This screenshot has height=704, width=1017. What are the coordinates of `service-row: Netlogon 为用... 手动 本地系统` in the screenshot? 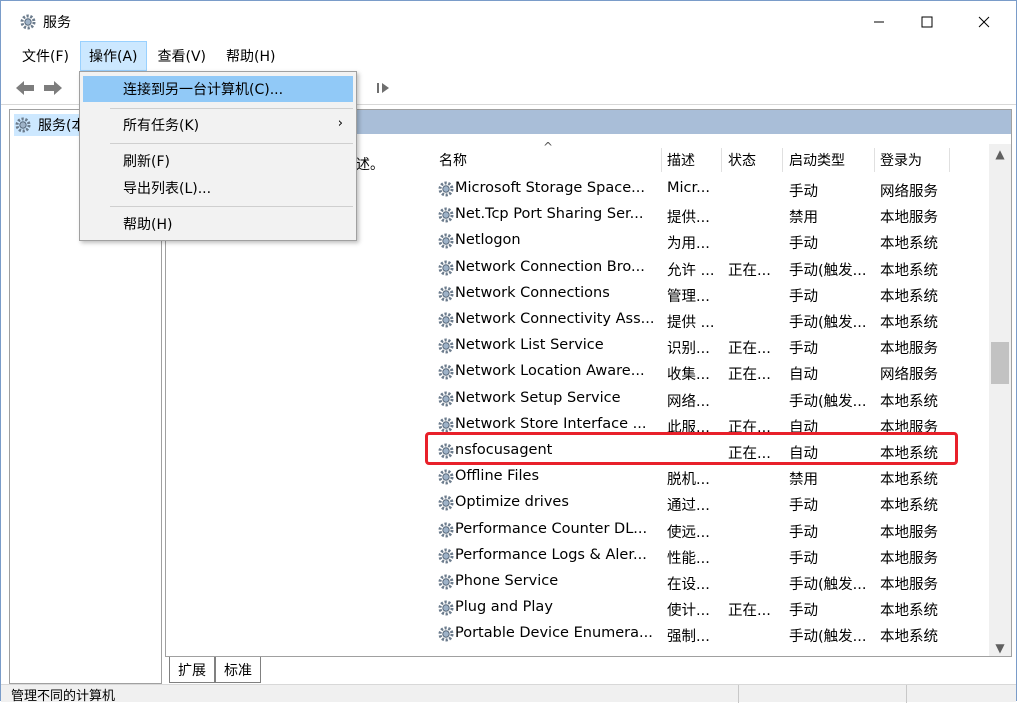 It's located at (706, 241).